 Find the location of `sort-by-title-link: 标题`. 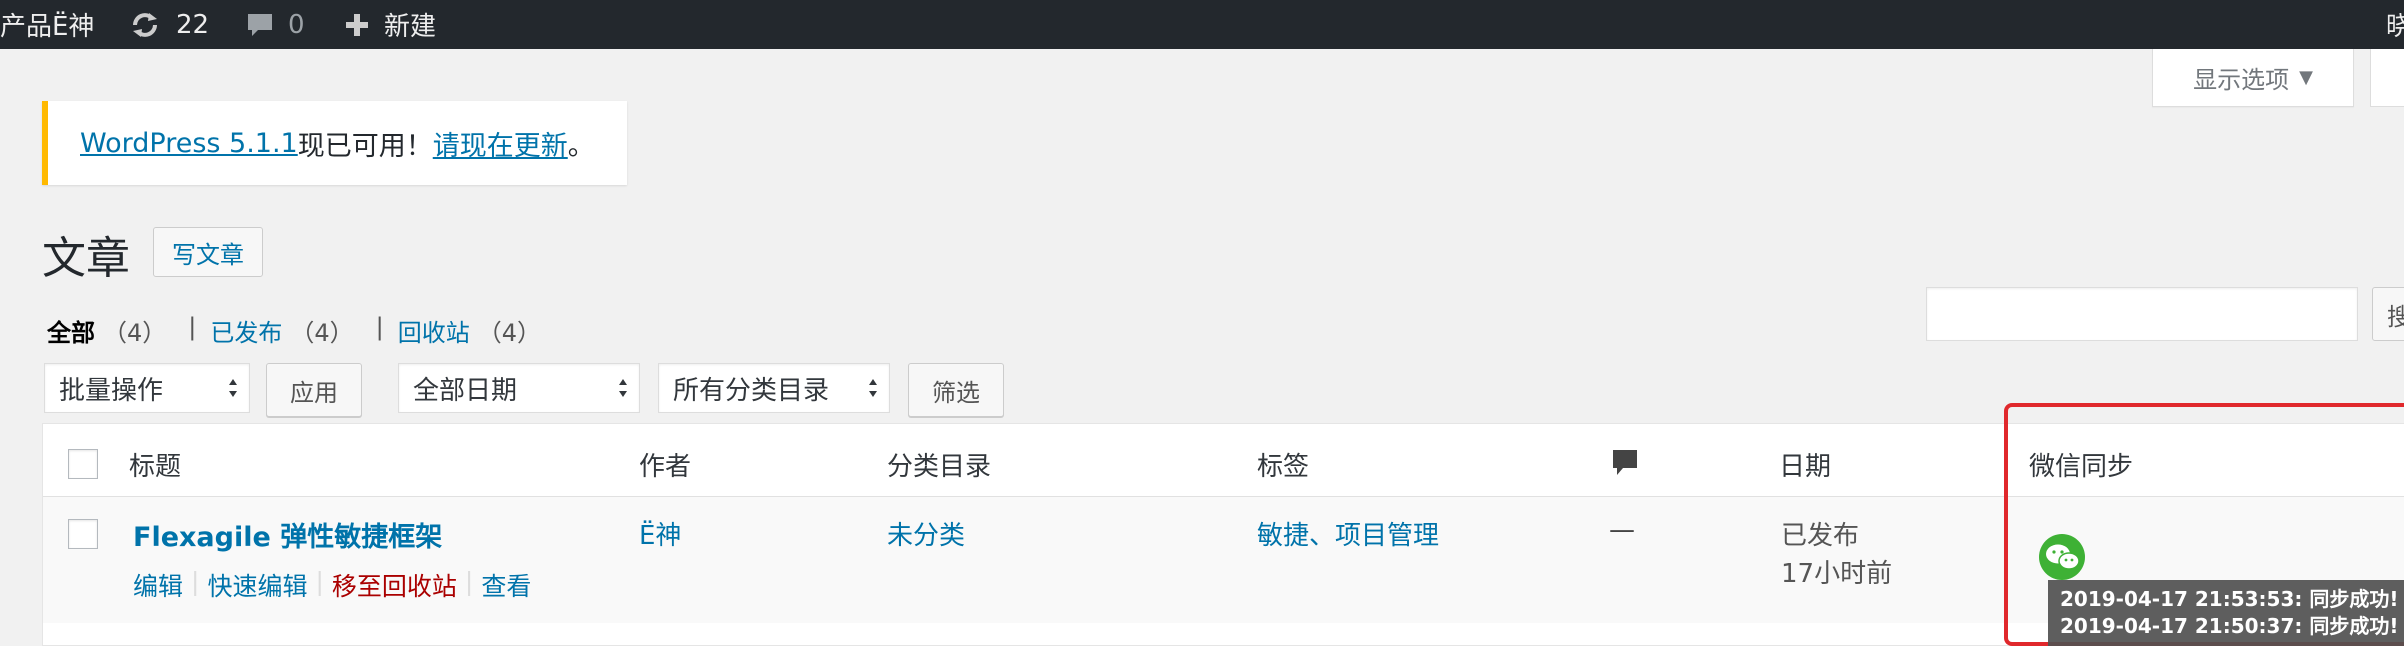

sort-by-title-link: 标题 is located at coordinates (155, 464).